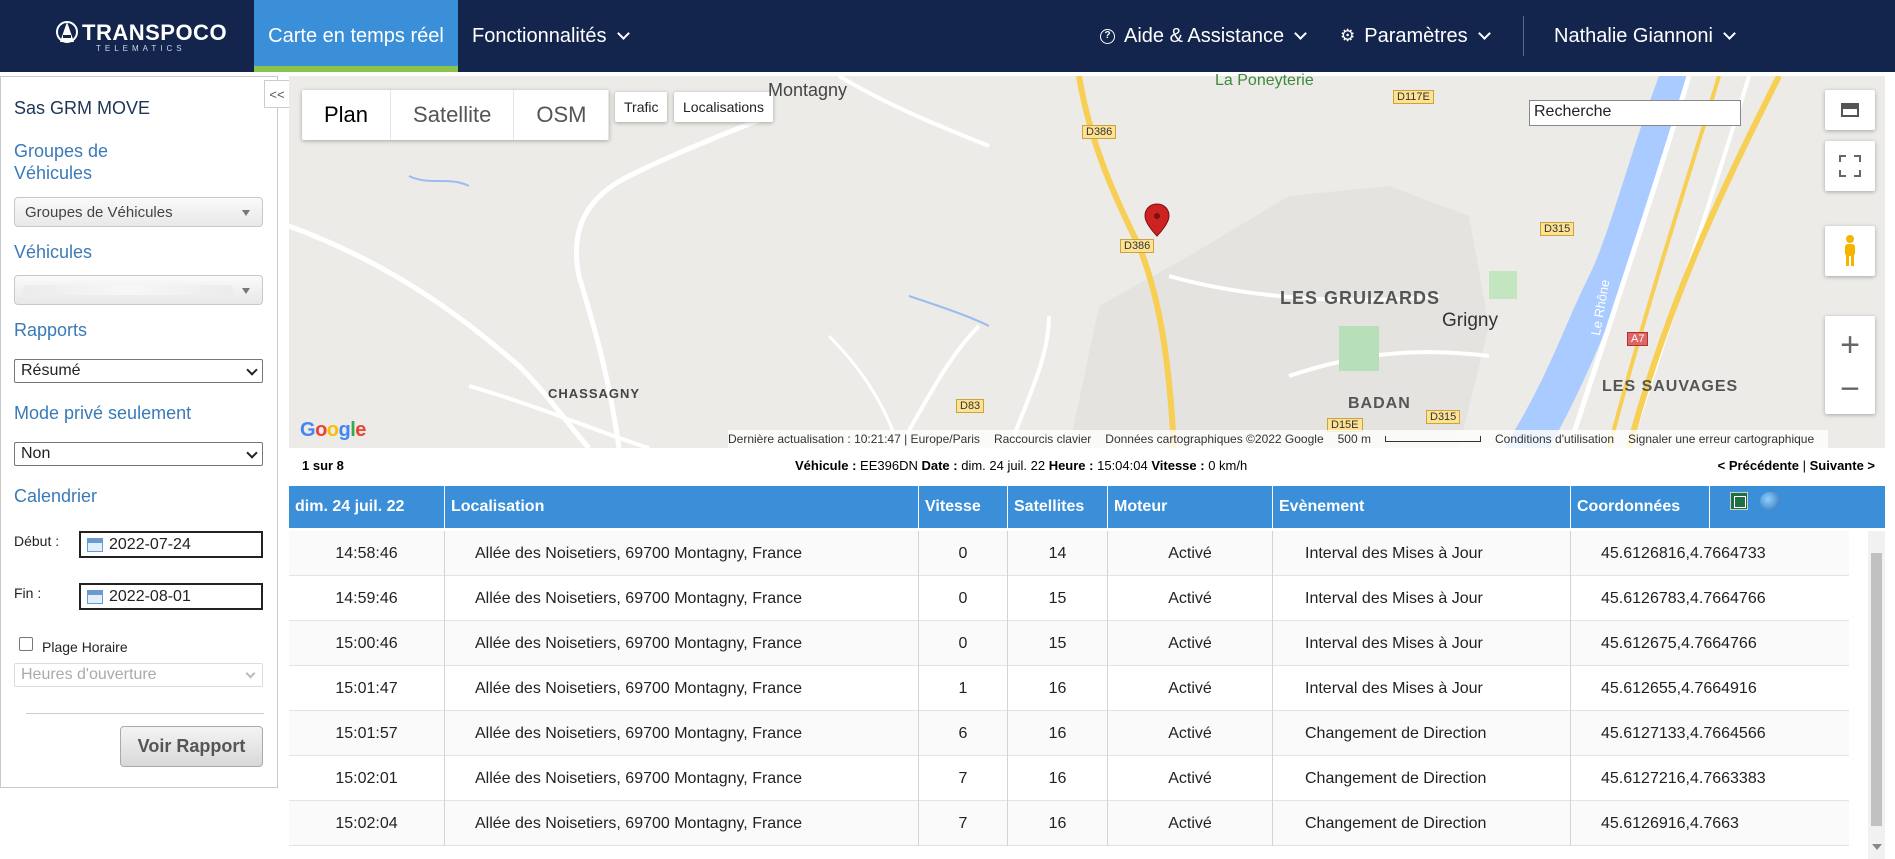 The height and width of the screenshot is (859, 1895). Describe the element at coordinates (1422, 643) in the screenshot. I see `cell-event: Interval des Mises à Jour` at that location.